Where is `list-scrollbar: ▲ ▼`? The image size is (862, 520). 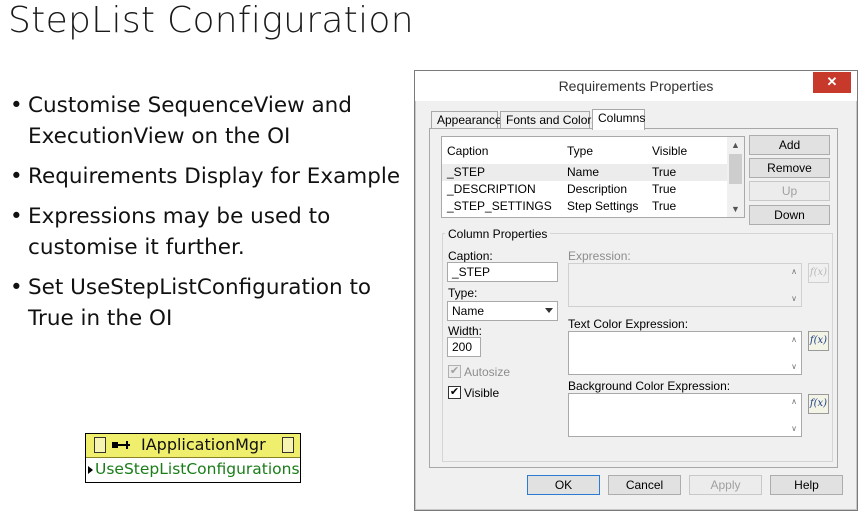
list-scrollbar: ▲ ▼ is located at coordinates (735, 177).